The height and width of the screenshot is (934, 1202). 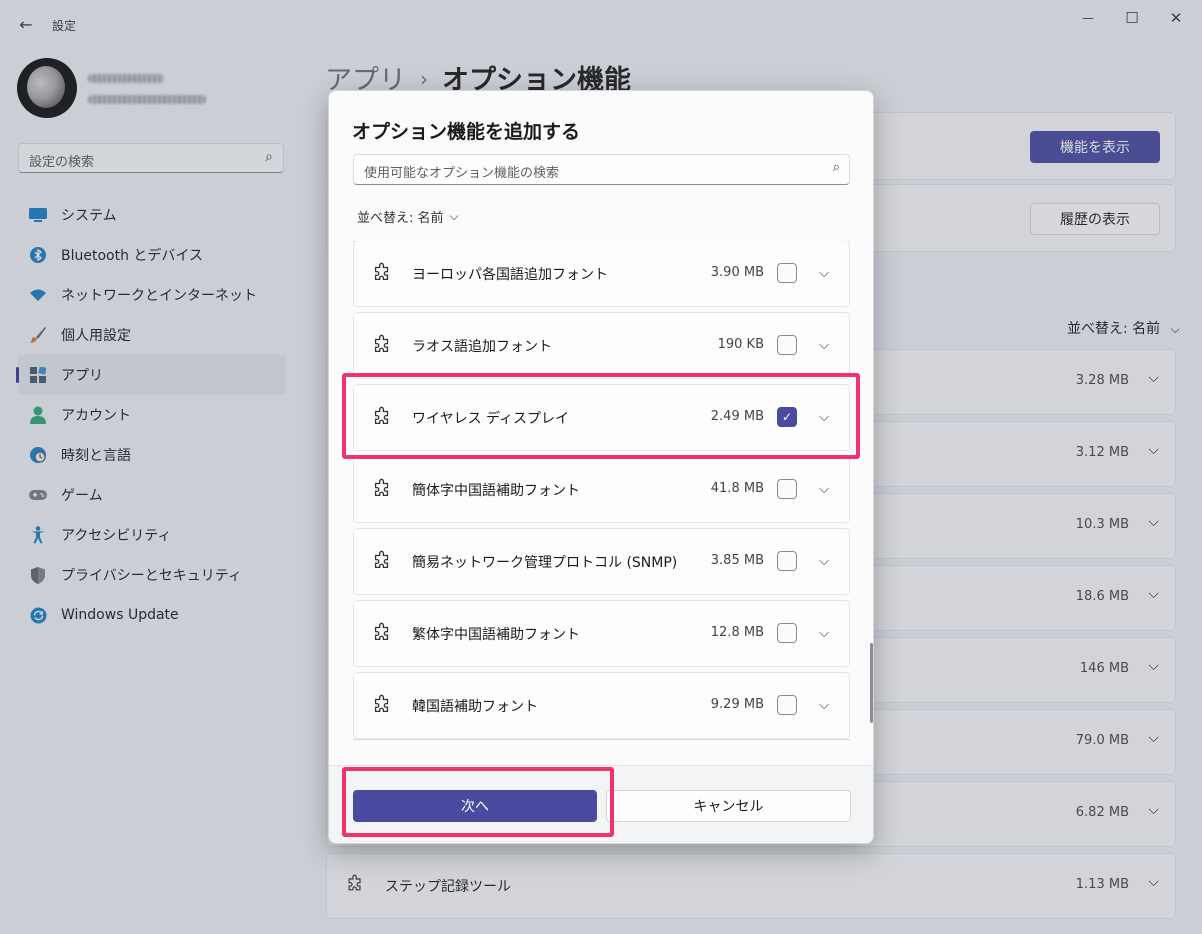 What do you see at coordinates (478, 802) in the screenshot?
I see `highlight-box-next-button` at bounding box center [478, 802].